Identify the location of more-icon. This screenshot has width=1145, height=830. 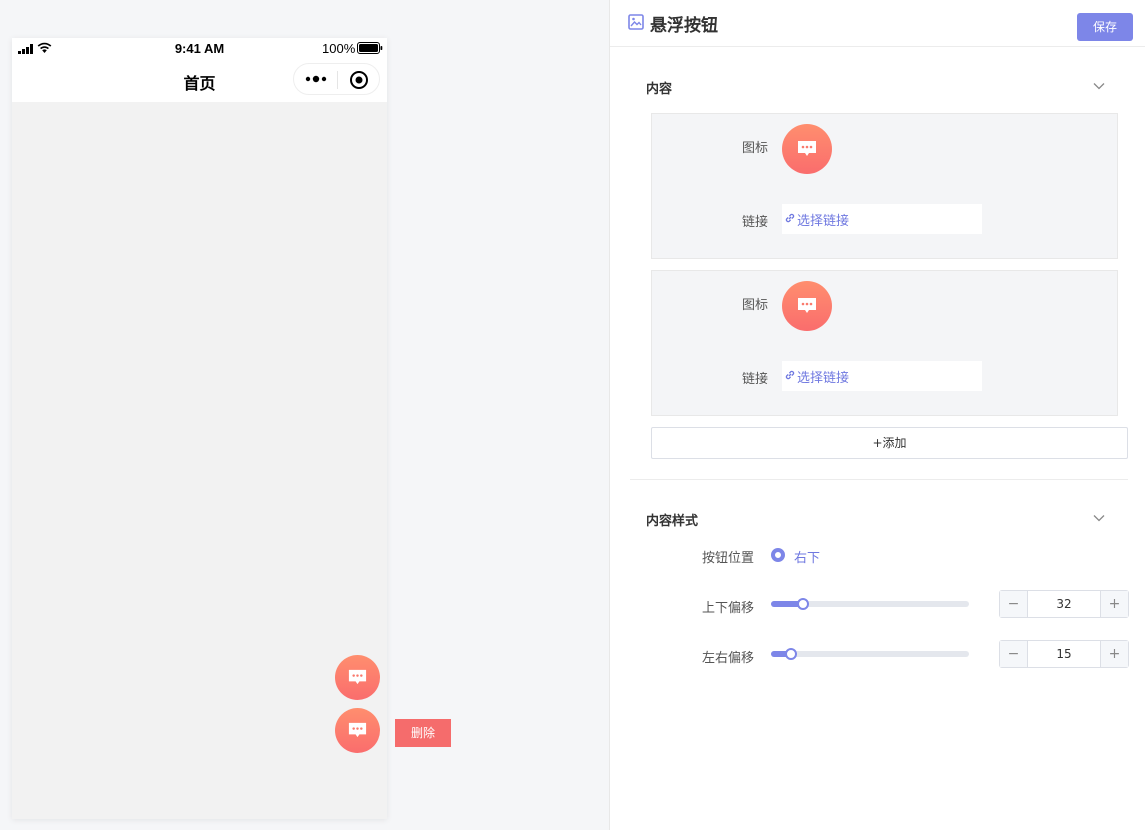
(316, 79).